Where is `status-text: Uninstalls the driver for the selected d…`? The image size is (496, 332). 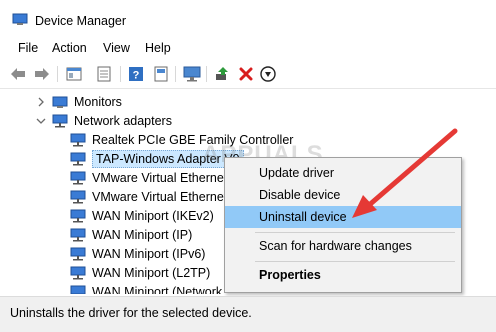
status-text: Uninstalls the driver for the selected d… is located at coordinates (131, 313).